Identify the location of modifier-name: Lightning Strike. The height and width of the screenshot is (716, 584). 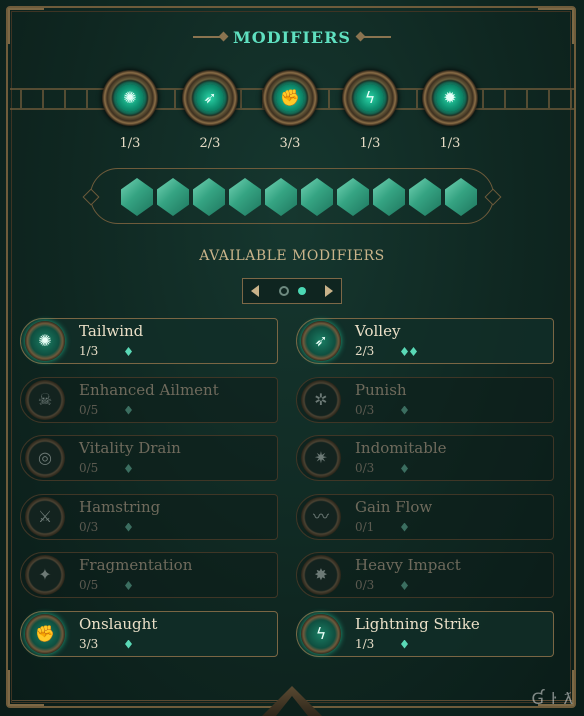
(417, 623).